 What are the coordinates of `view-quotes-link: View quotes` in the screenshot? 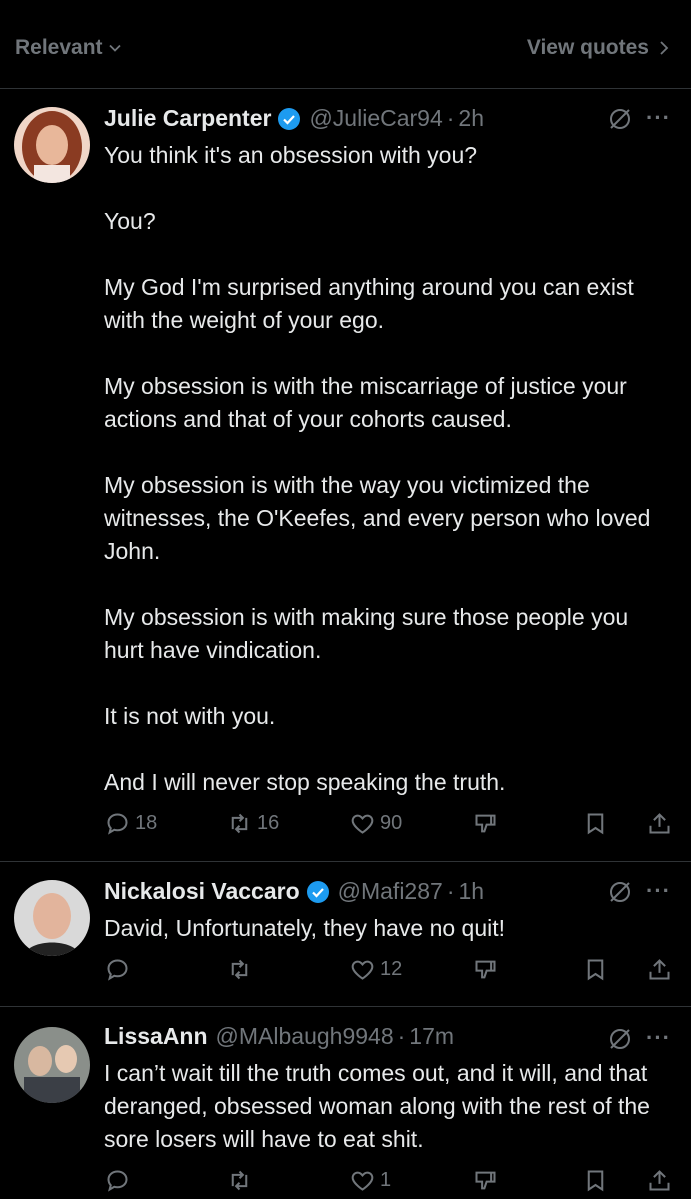 It's located at (599, 48).